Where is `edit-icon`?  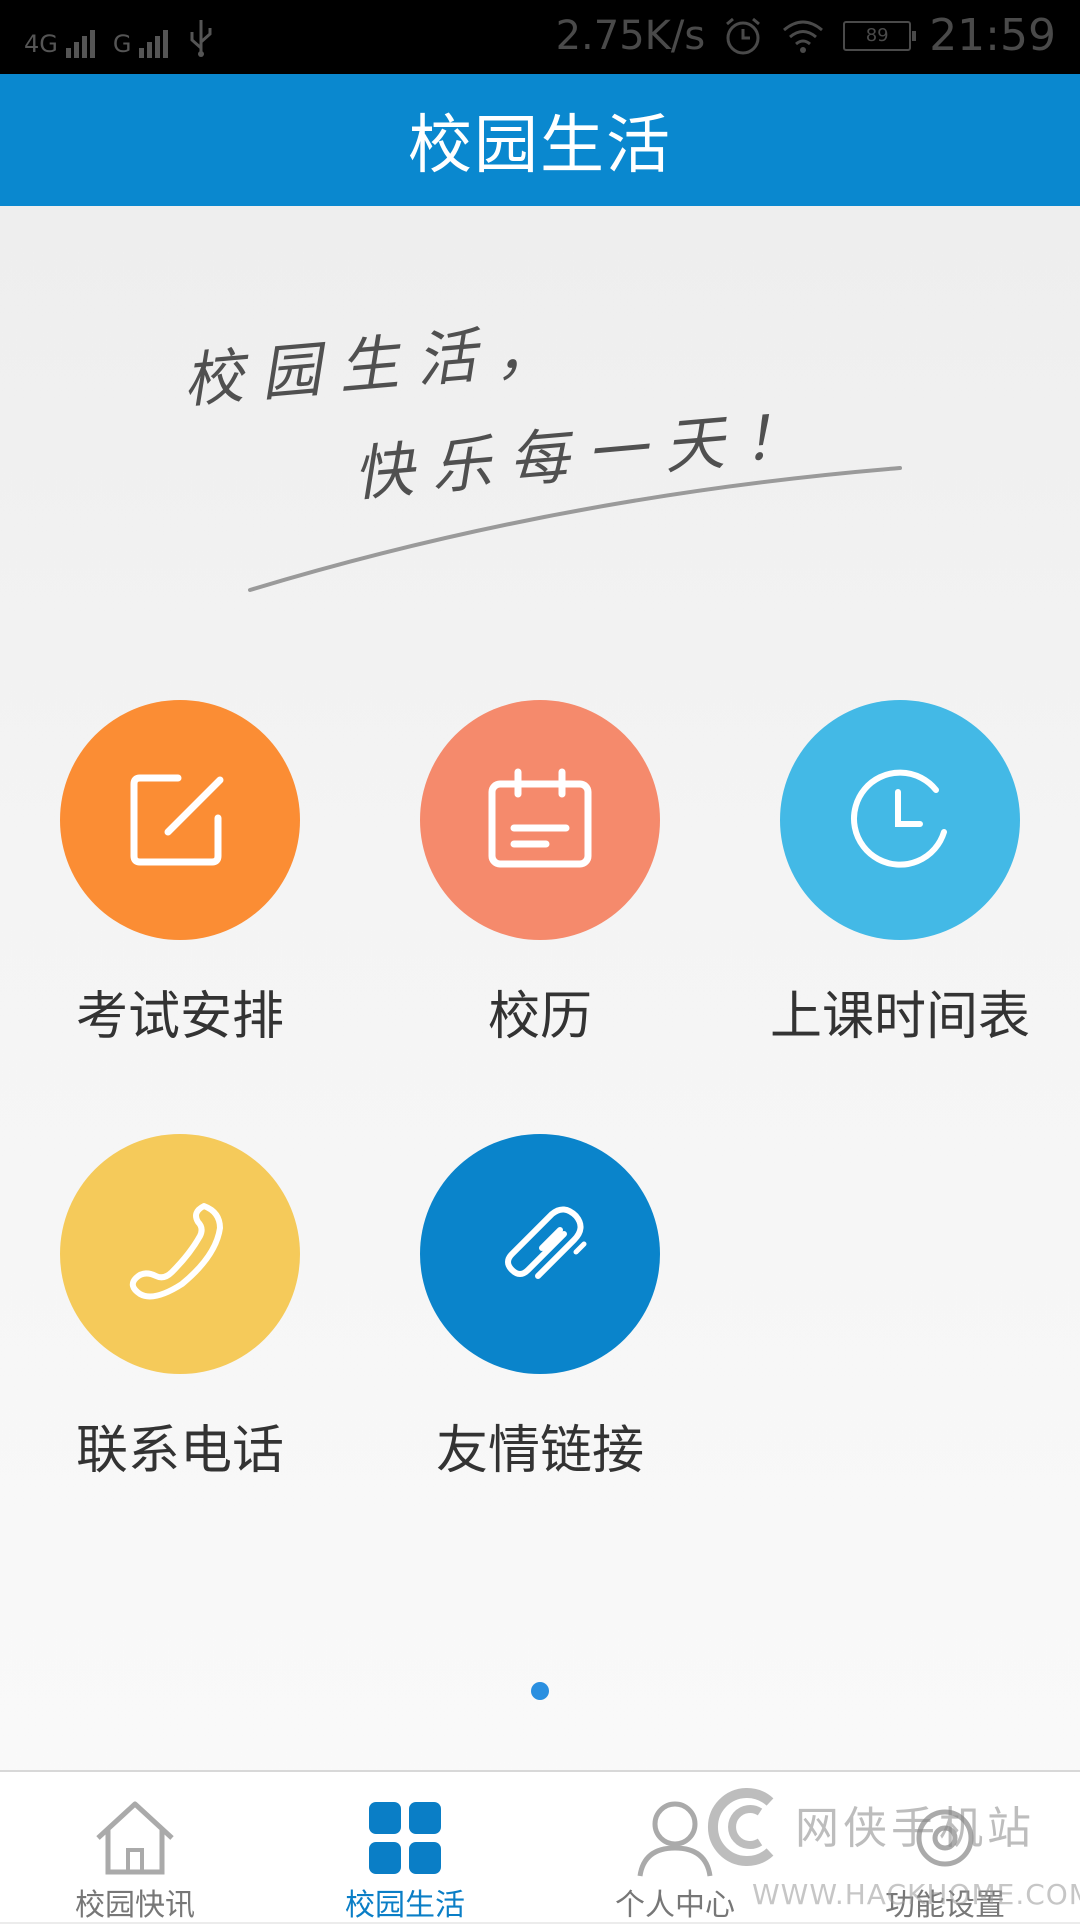 edit-icon is located at coordinates (177, 820).